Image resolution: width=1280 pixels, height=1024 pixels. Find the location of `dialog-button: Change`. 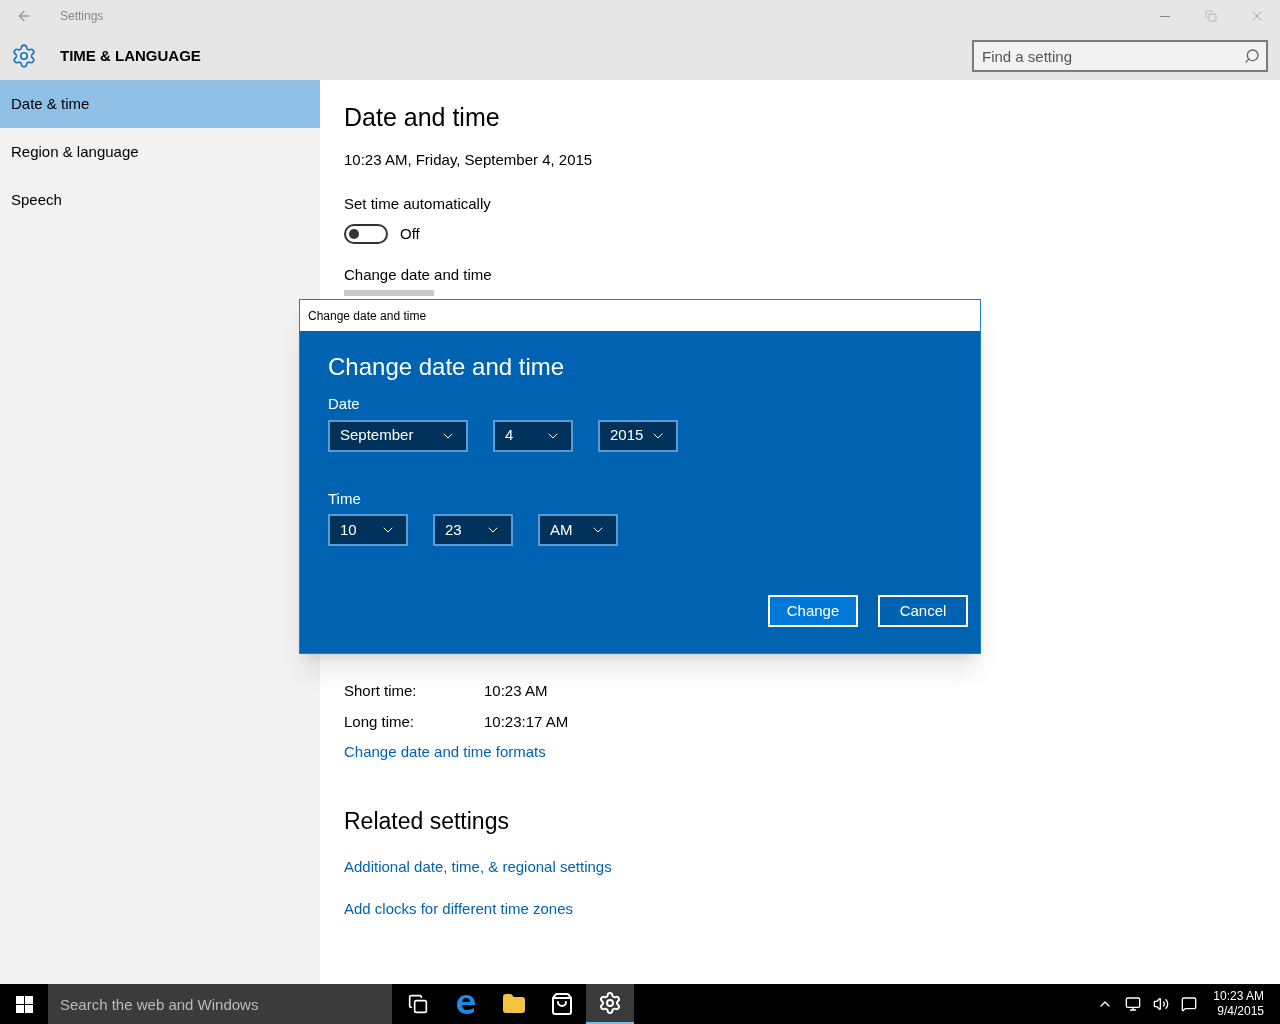

dialog-button: Change is located at coordinates (813, 611).